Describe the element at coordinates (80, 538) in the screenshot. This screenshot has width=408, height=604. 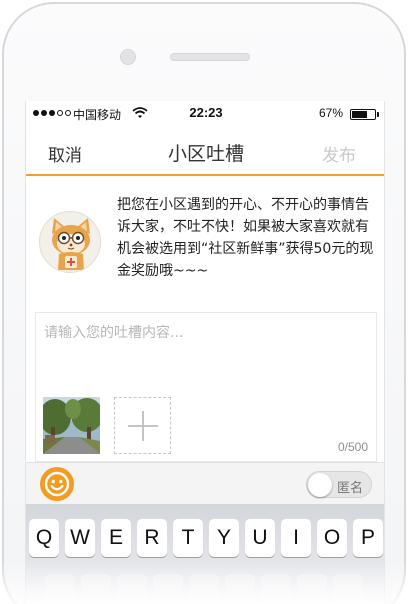
I see `key-w: W` at that location.